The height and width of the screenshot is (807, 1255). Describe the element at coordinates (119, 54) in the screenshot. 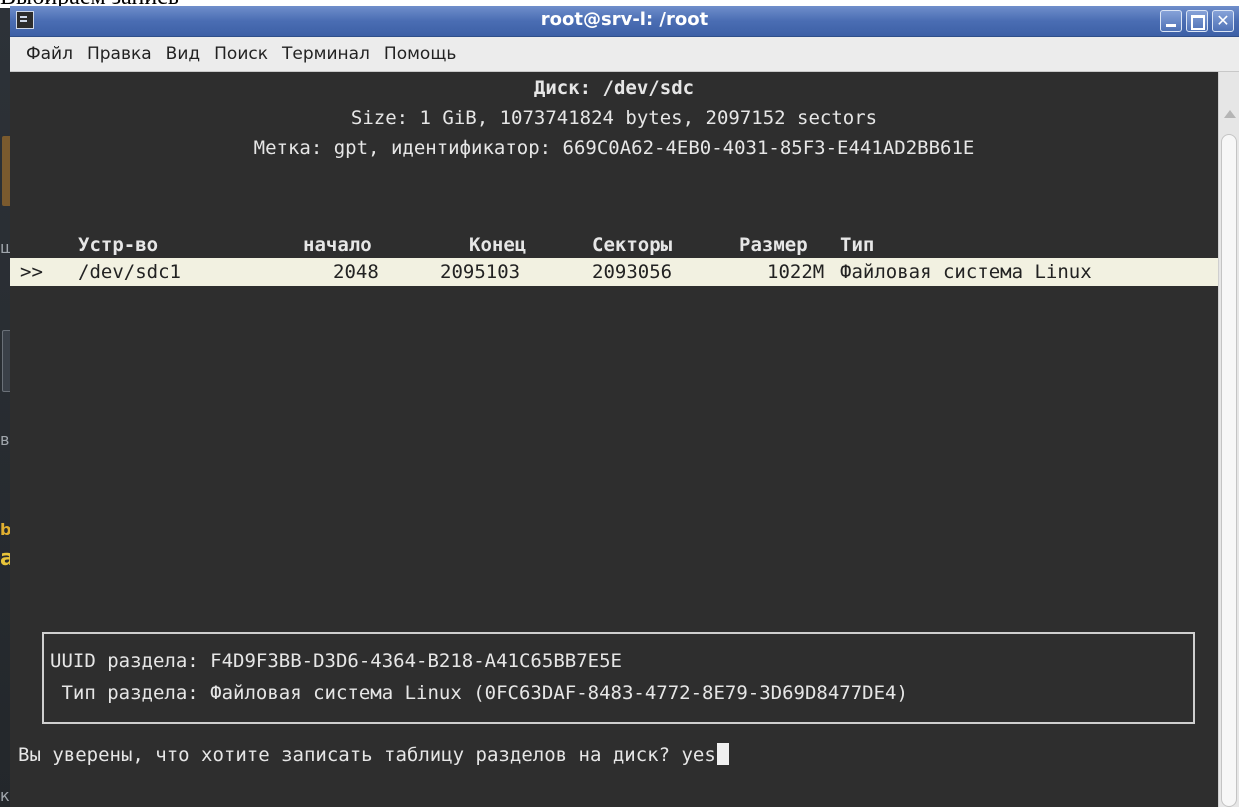

I see `menu-edit: Правка` at that location.